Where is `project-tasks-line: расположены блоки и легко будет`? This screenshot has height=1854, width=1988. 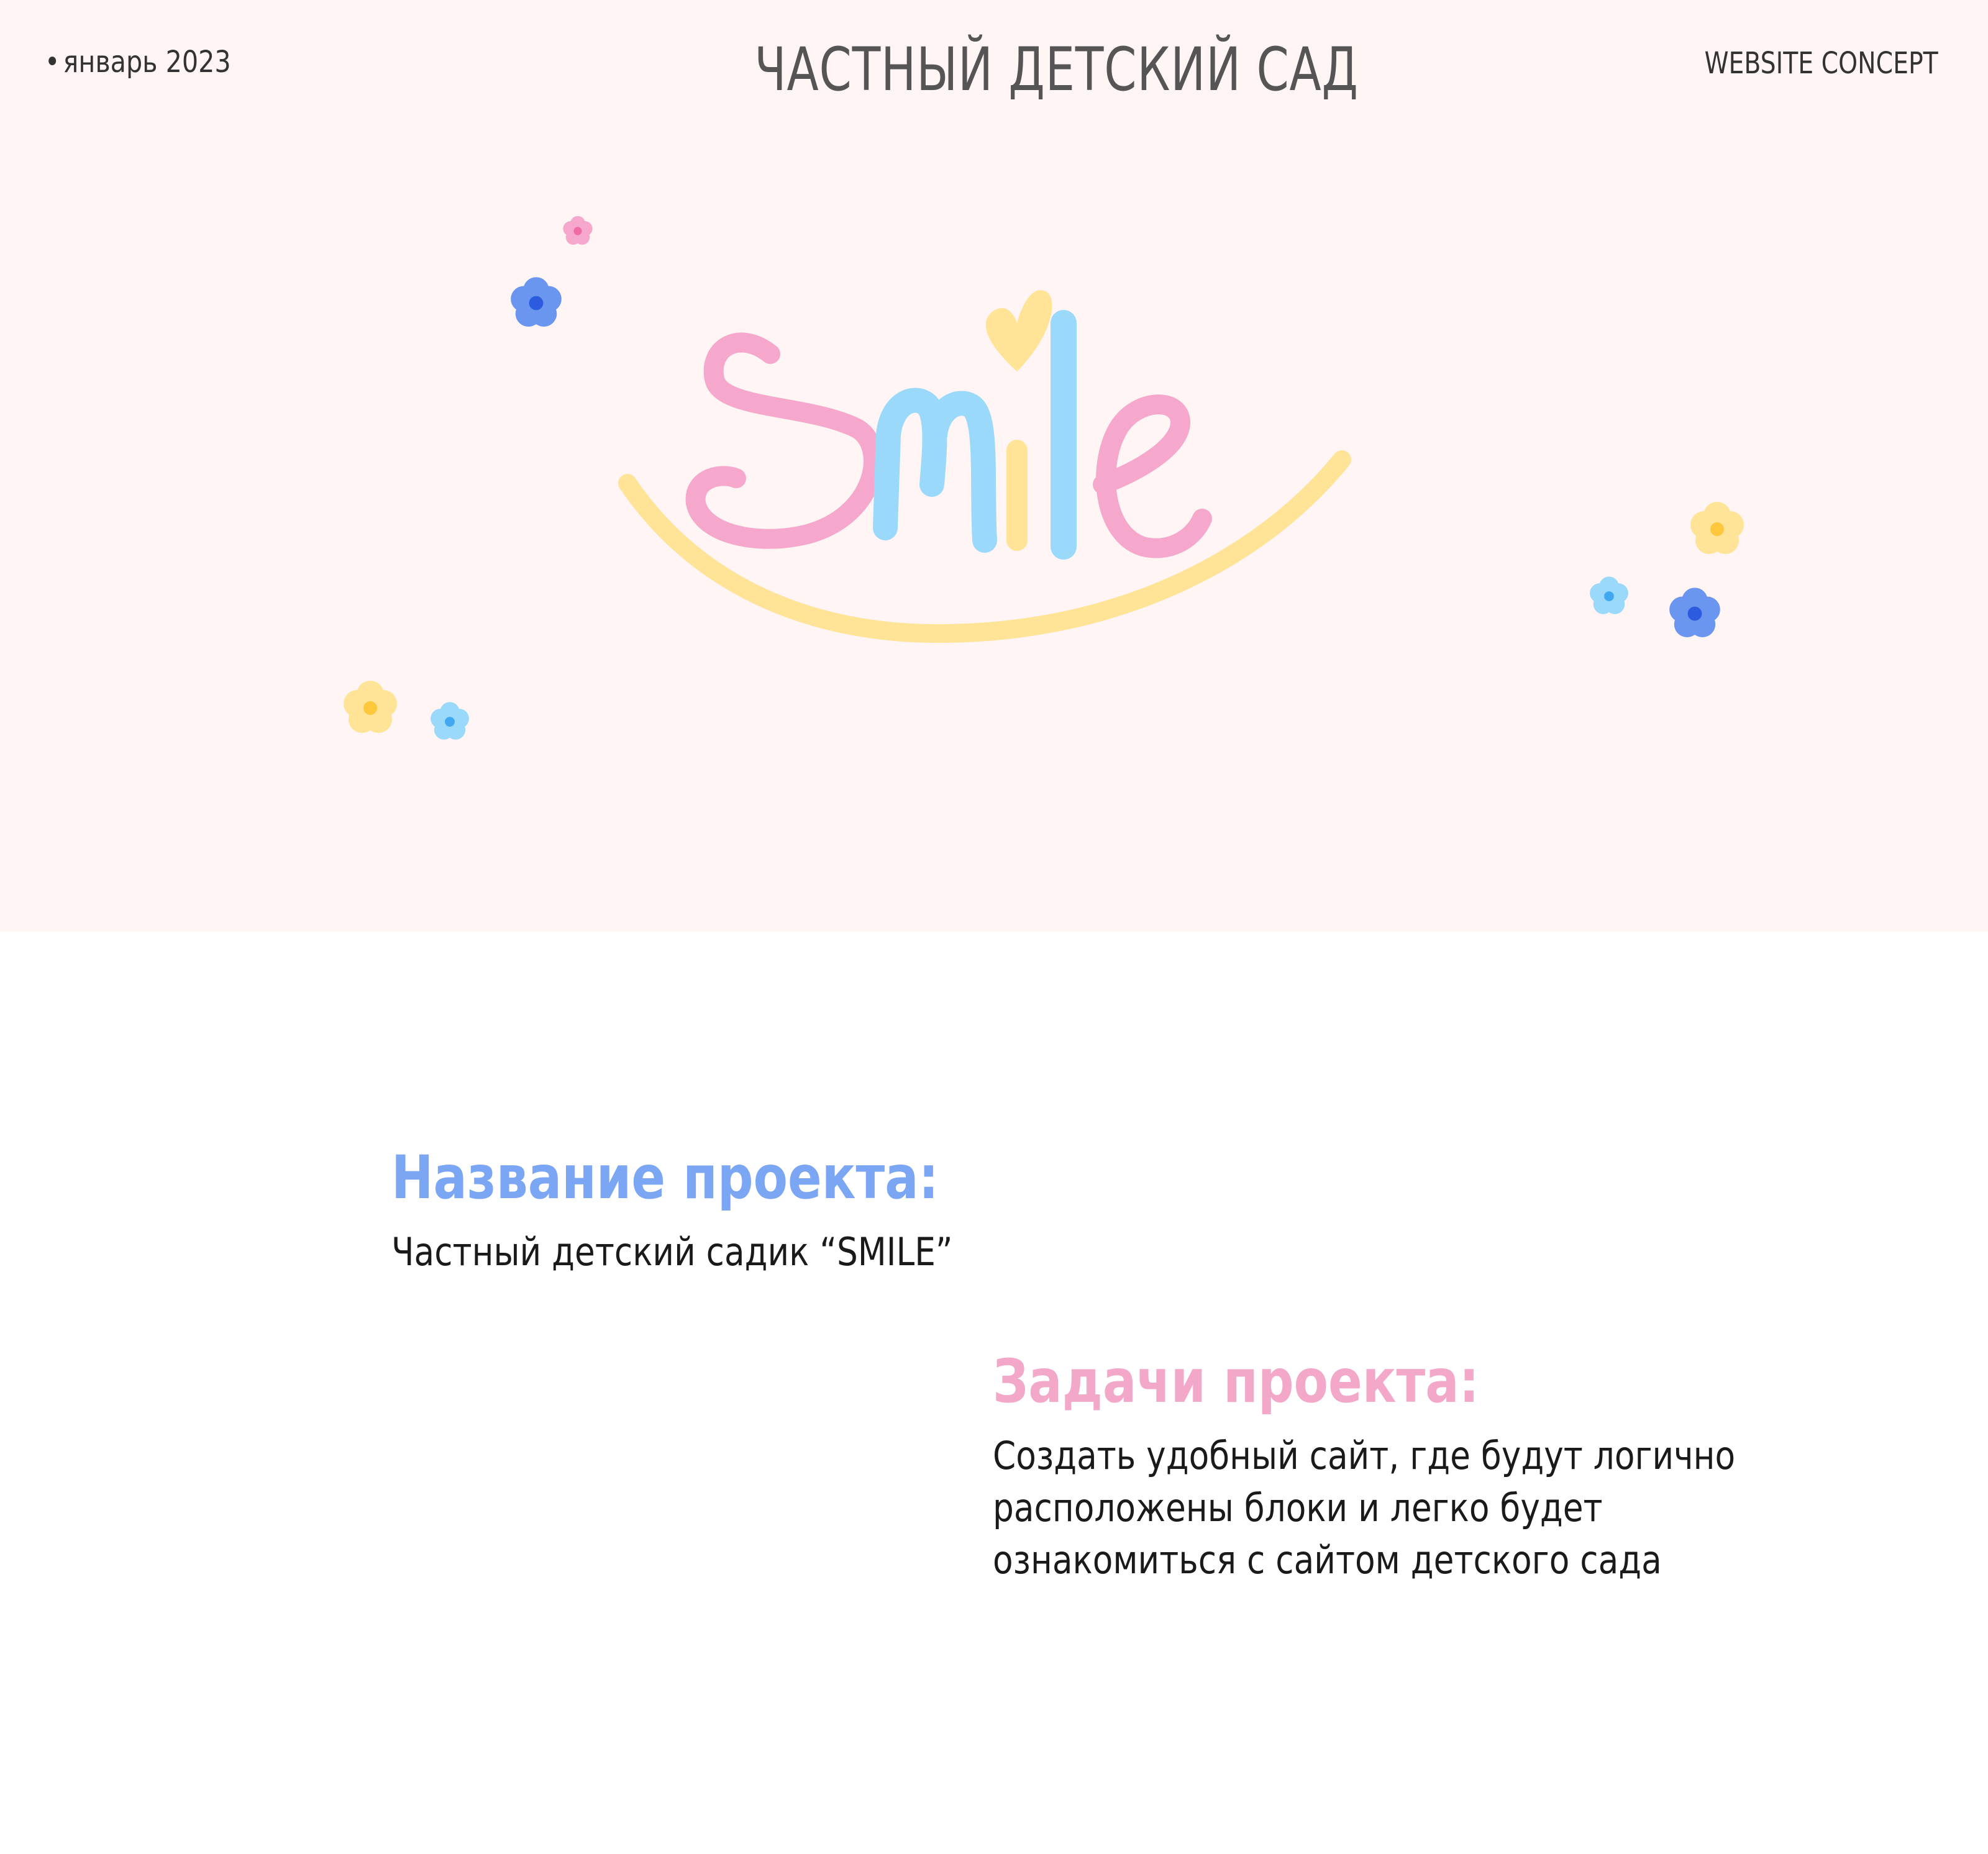 project-tasks-line: расположены блоки и легко будет is located at coordinates (1298, 1507).